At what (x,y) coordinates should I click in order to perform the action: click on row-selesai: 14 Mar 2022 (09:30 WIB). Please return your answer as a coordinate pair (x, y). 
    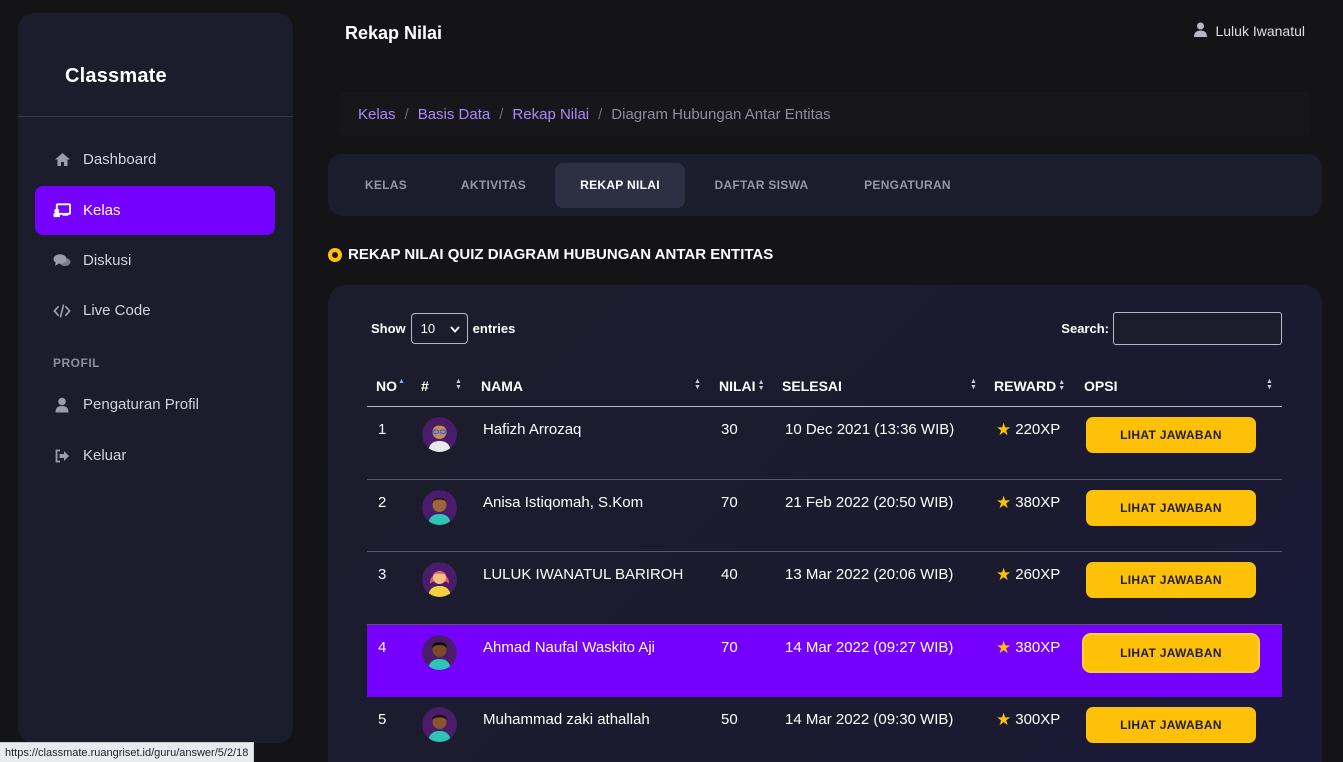
    Looking at the image, I should click on (869, 719).